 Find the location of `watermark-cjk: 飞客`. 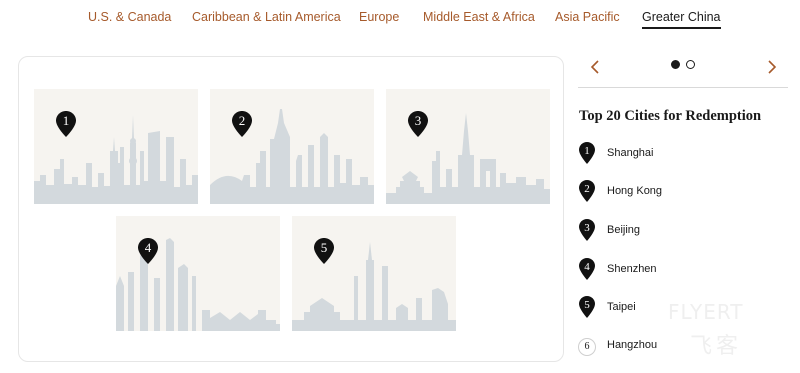

watermark-cjk: 飞客 is located at coordinates (716, 346).